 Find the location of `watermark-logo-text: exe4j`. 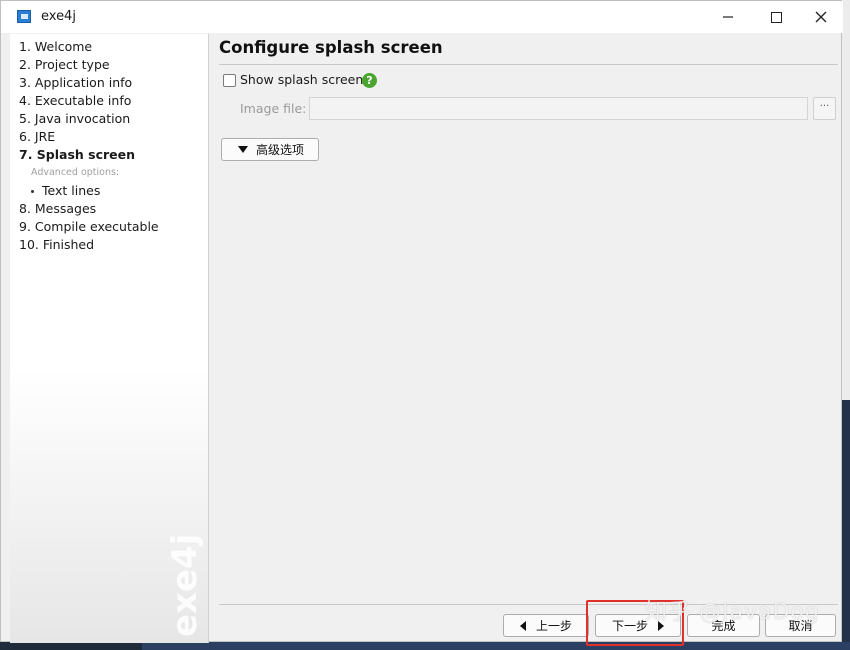

watermark-logo-text: exe4j is located at coordinates (185, 585).